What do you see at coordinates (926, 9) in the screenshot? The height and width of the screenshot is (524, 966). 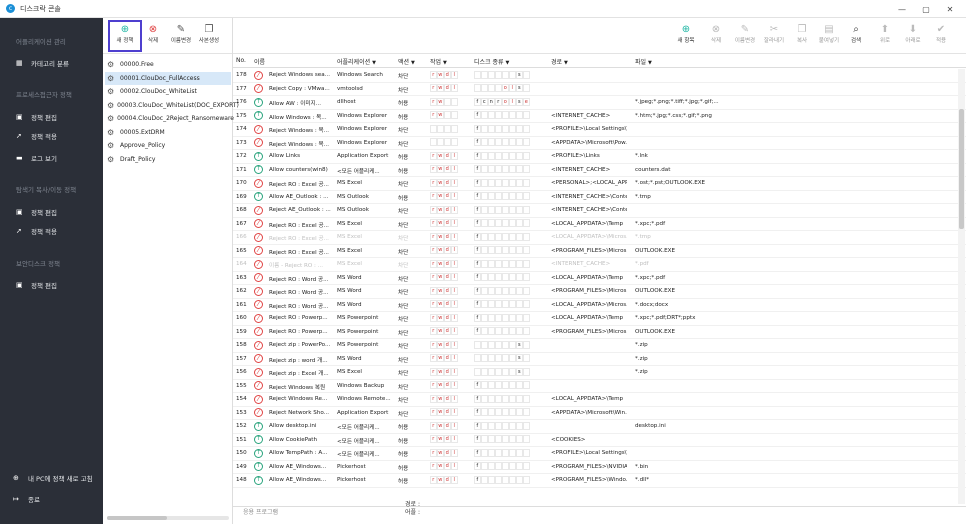 I see `maximize-button: ▢` at bounding box center [926, 9].